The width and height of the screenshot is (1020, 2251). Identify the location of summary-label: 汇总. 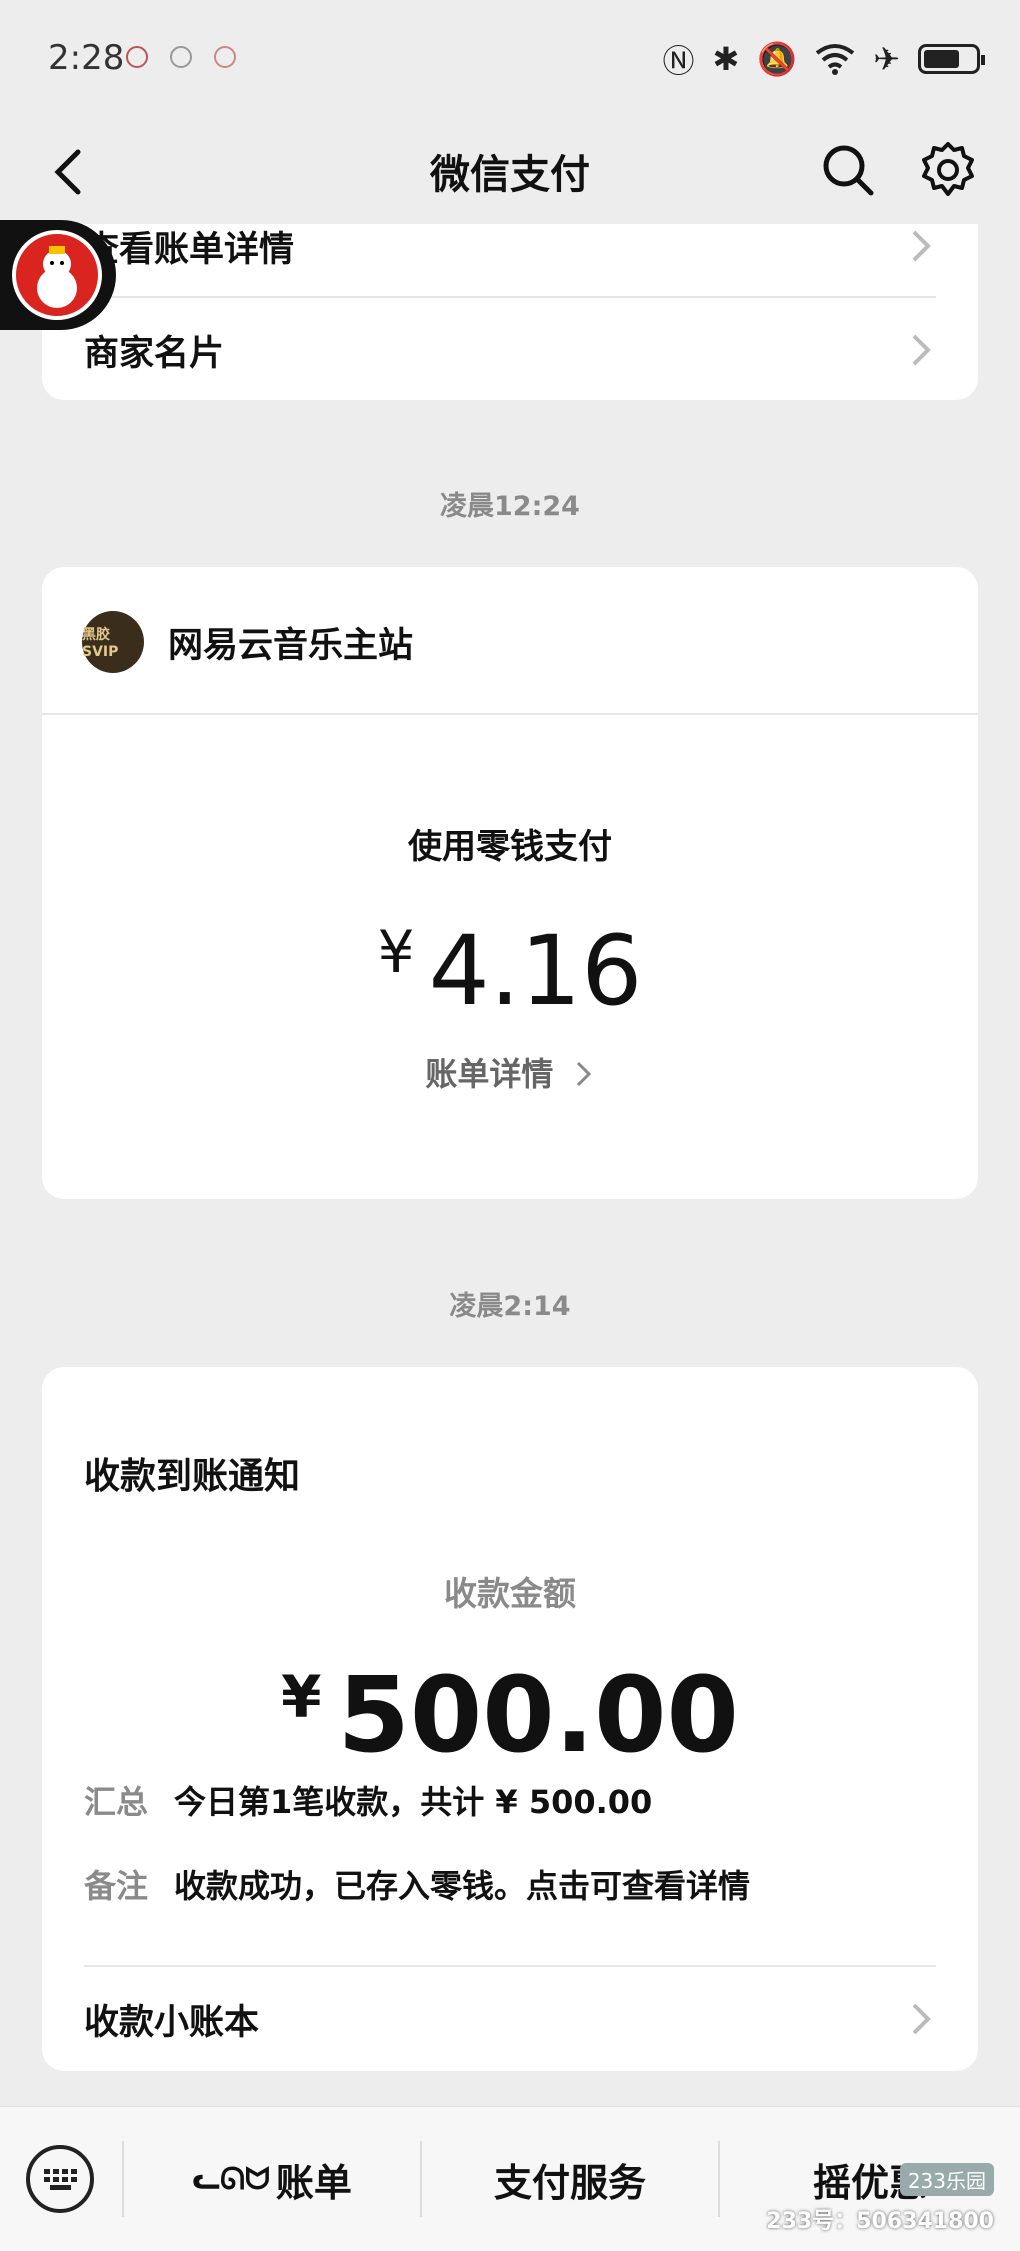
(116, 1802).